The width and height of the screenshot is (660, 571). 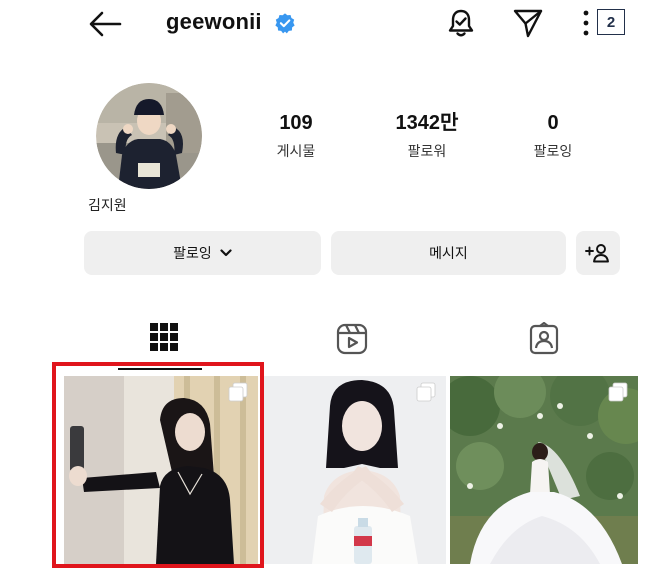 I want to click on followers-count: 1342만 팔로워, so click(x=427, y=136).